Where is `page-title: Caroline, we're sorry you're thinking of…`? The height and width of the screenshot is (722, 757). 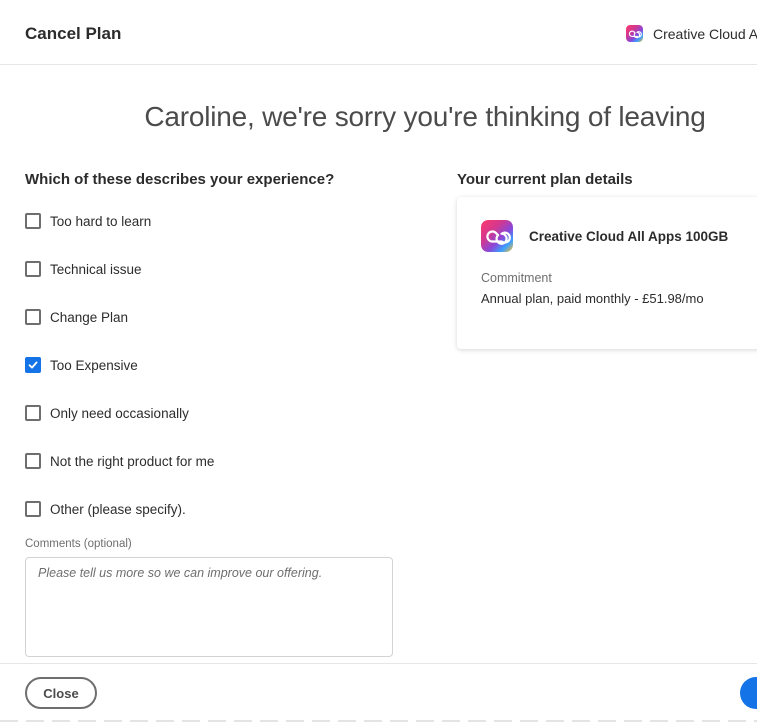
page-title: Caroline, we're sorry you're thinking of… is located at coordinates (425, 116).